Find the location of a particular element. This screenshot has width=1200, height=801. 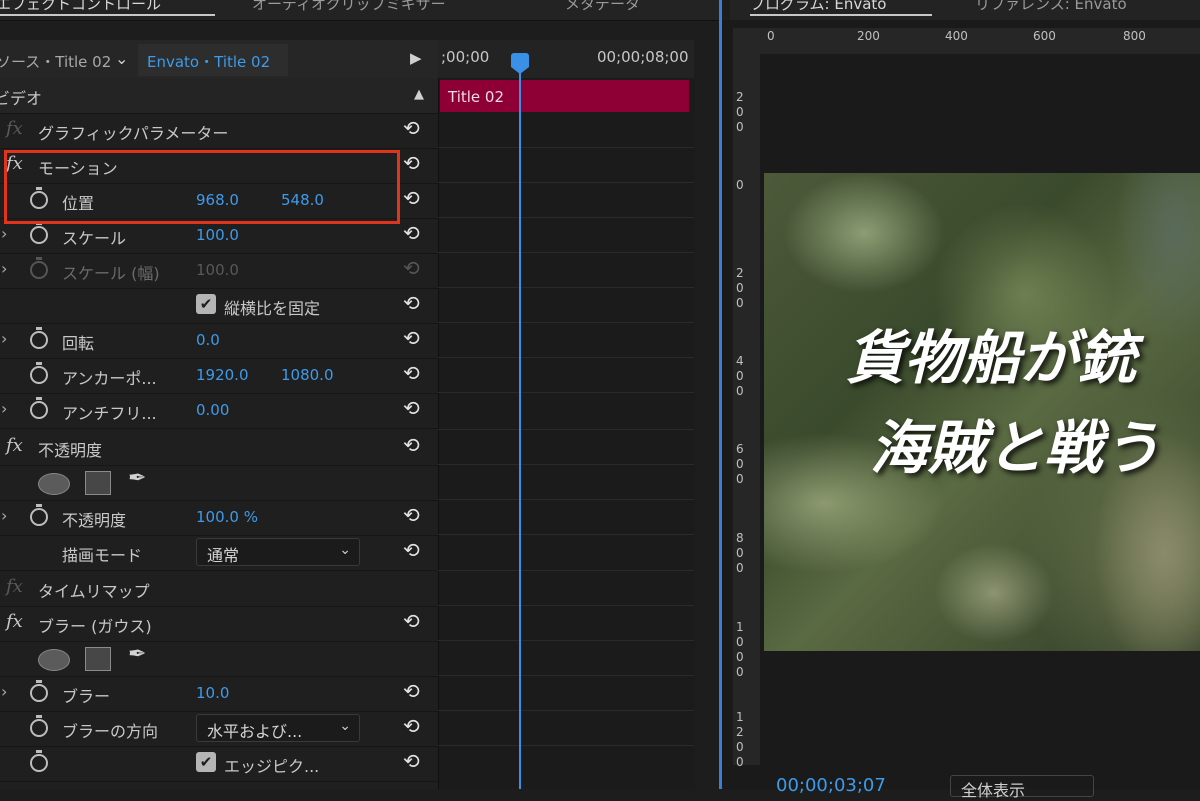

program-timecode: 00;00;03;07 is located at coordinates (831, 785).